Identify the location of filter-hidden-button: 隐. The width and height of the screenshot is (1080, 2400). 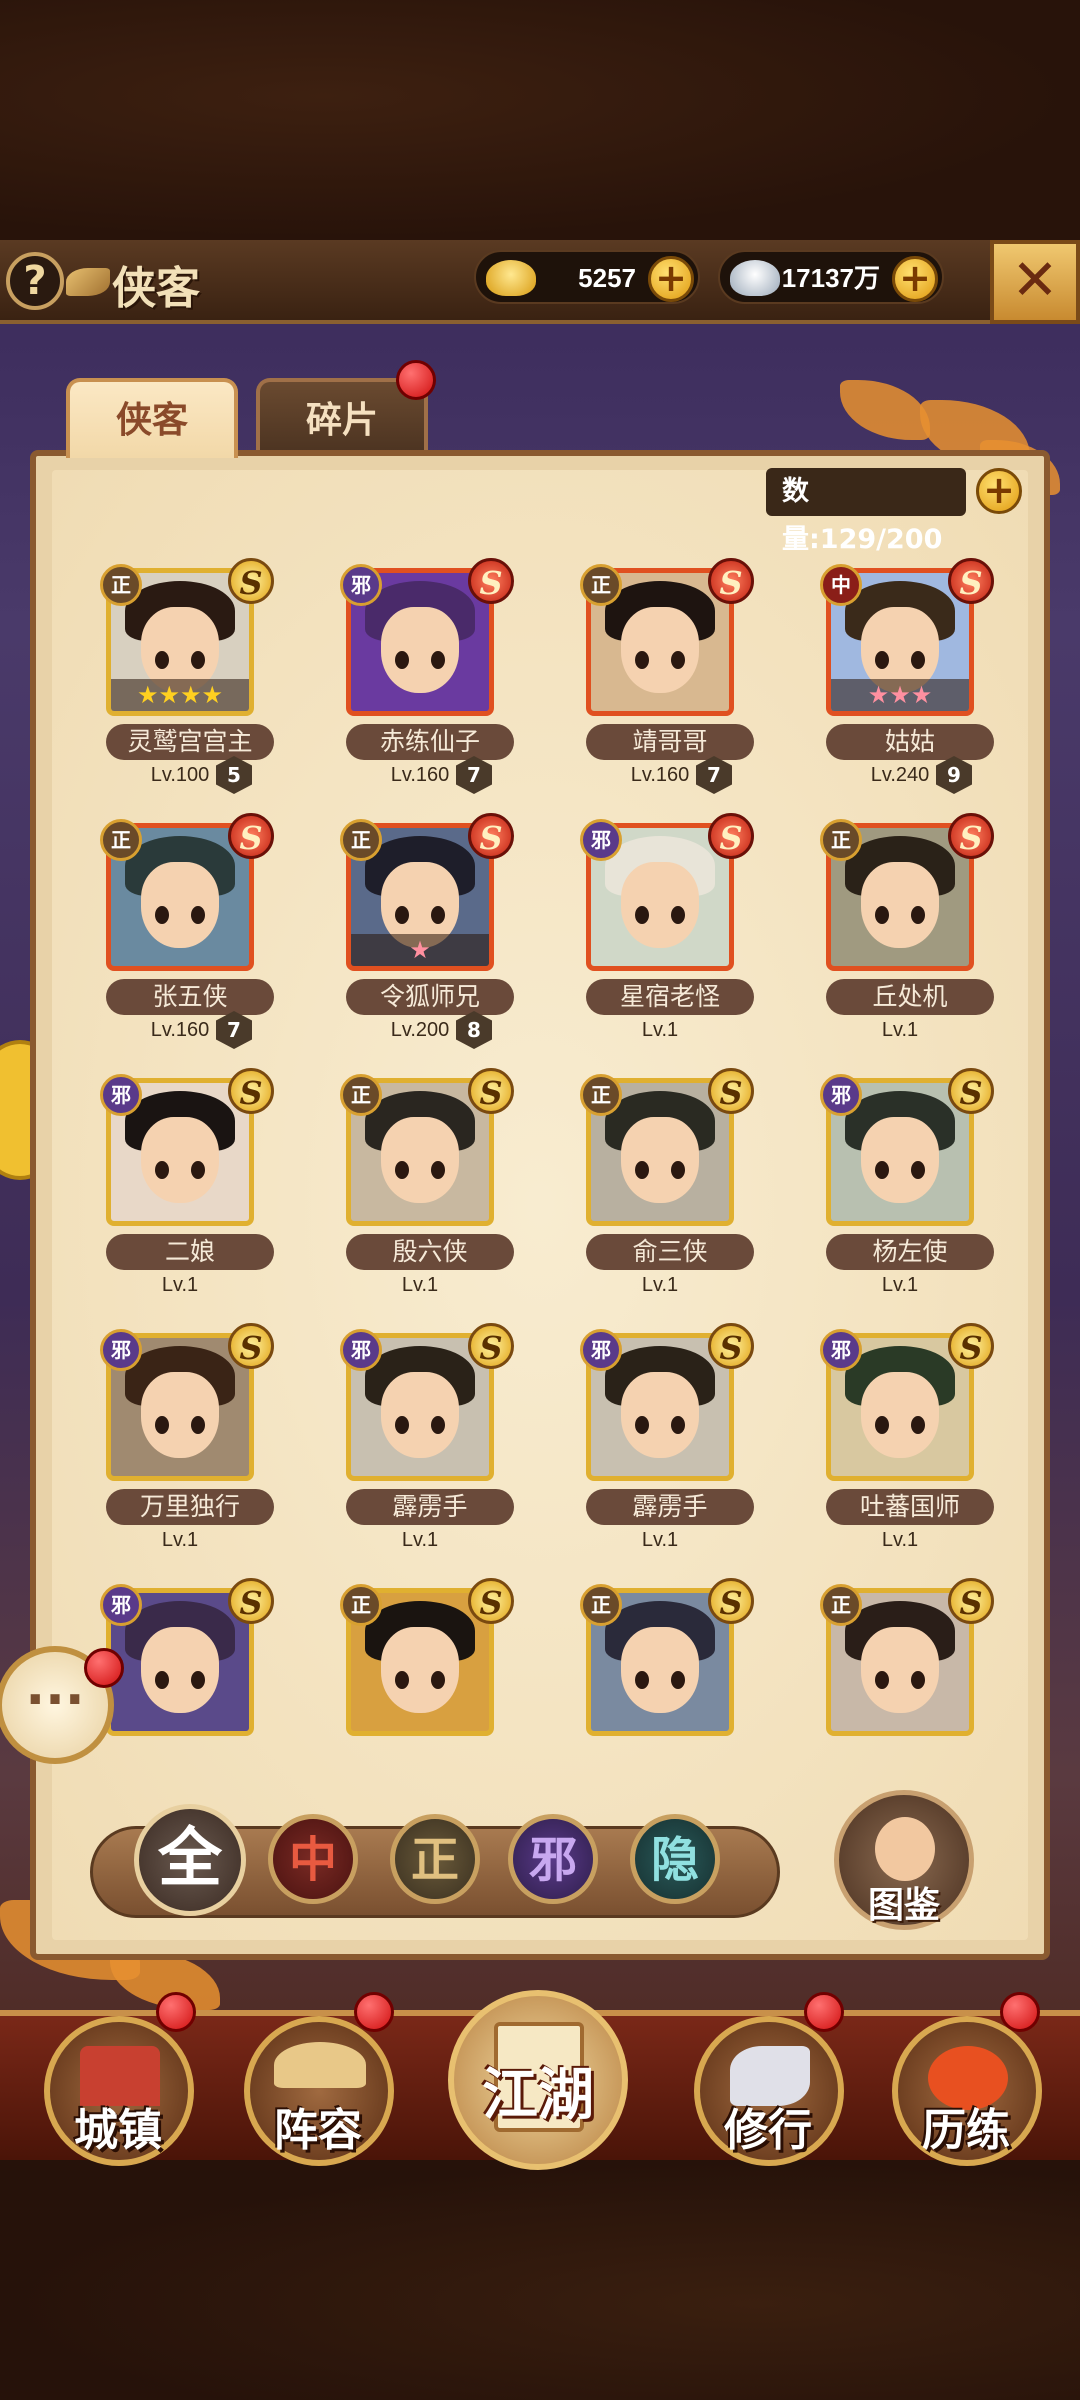
(675, 1859).